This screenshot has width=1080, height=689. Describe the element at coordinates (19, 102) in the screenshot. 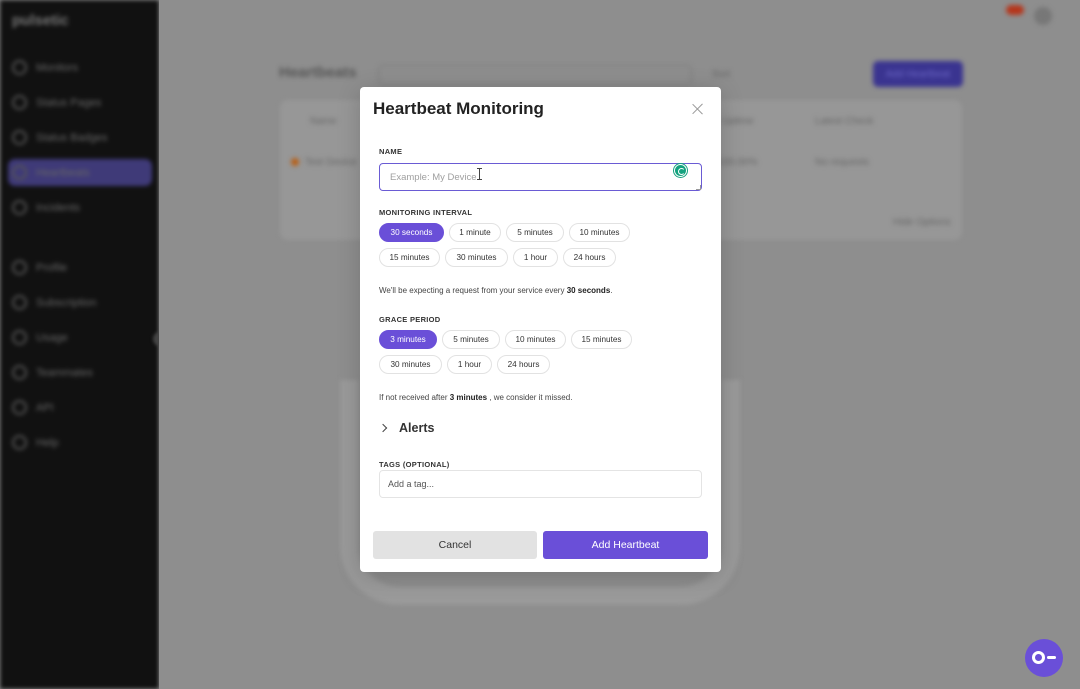

I see `status-page-icon` at that location.